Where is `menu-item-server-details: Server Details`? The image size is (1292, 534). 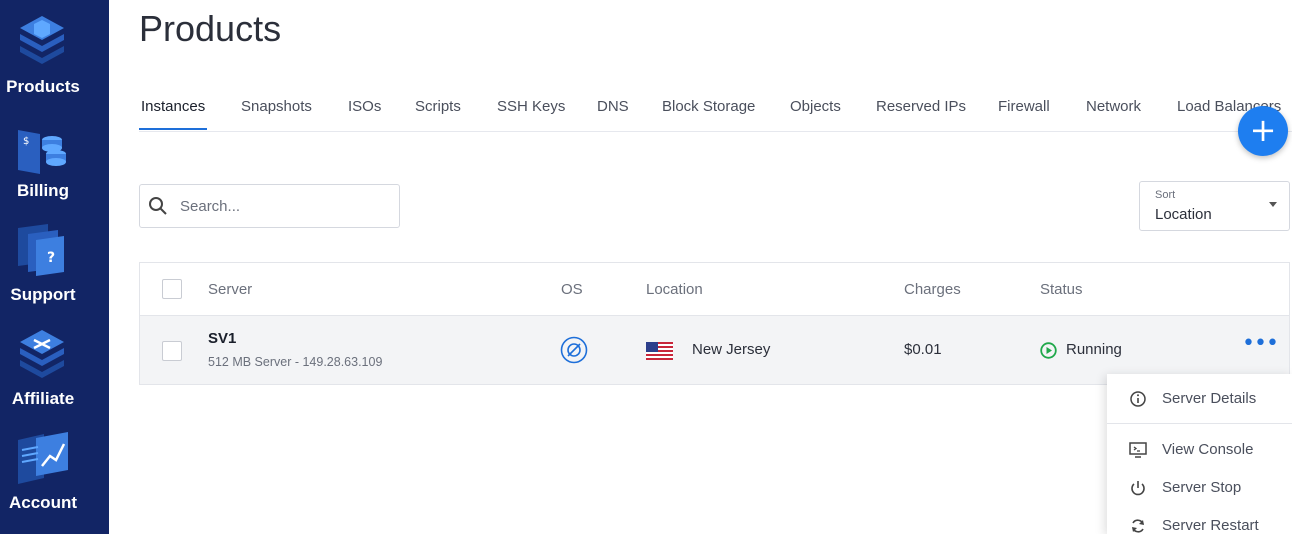 menu-item-server-details: Server Details is located at coordinates (1199, 399).